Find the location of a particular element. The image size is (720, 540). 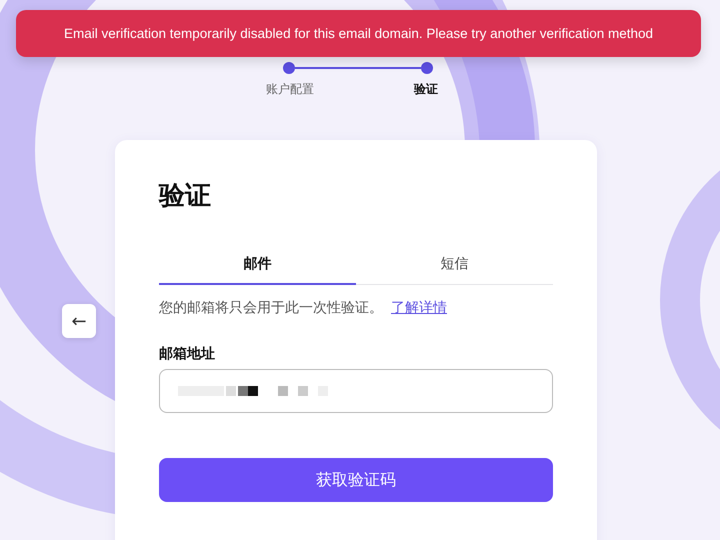

error-alert: Email verification temporarily disabled for this email domain. Please try another verification method is located at coordinates (358, 33).